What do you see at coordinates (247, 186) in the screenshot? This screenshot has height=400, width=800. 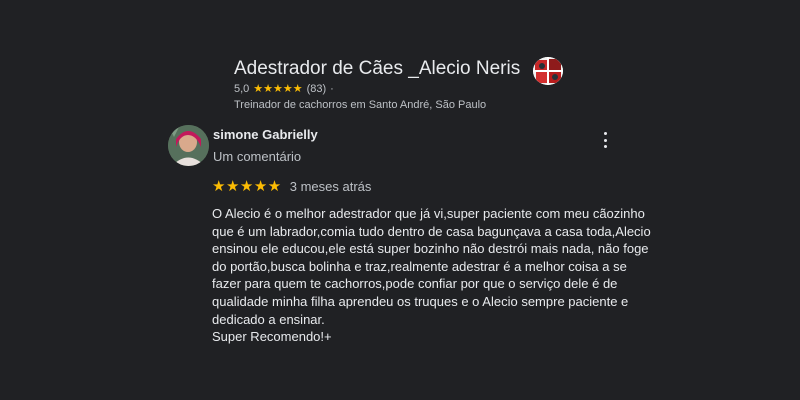 I see `review-stars-icon: ★★★★★` at bounding box center [247, 186].